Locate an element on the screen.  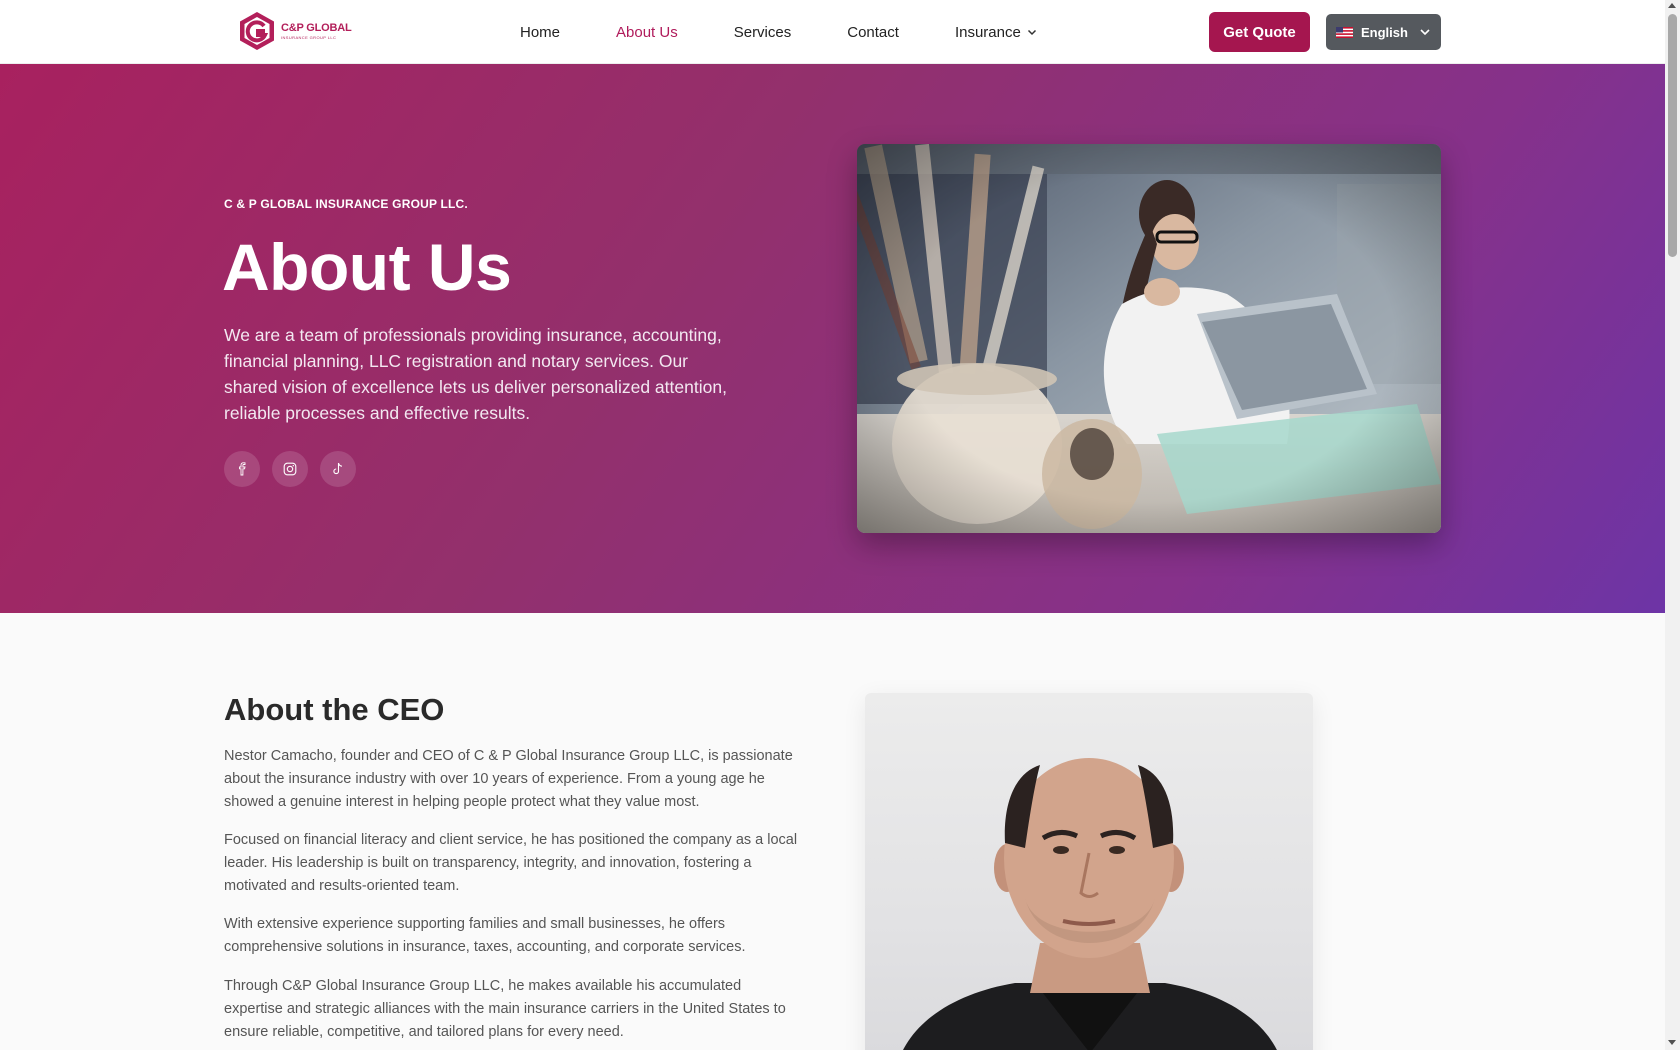
nav-home: Home is located at coordinates (540, 32).